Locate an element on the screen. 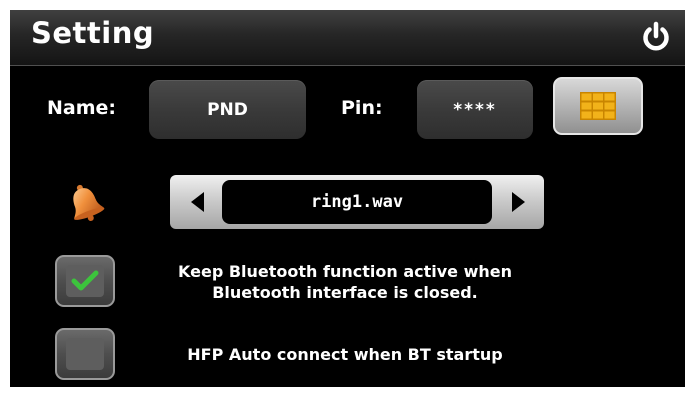  pin-field: **** is located at coordinates (475, 109).